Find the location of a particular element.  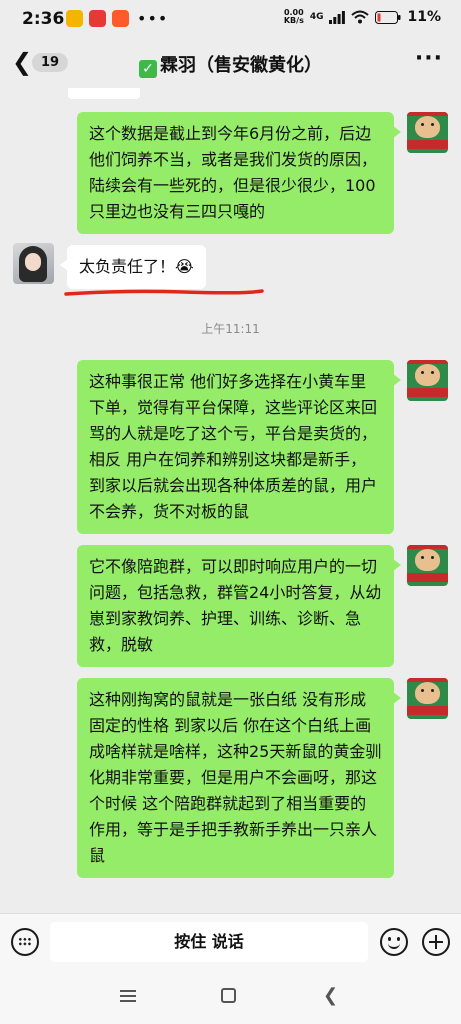

check-mark-icon: ✓ is located at coordinates (148, 69).